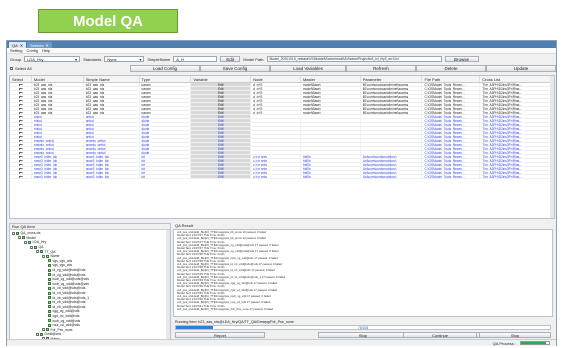 This screenshot has height=348, width=564. I want to click on col-select: Select, so click(21, 79).